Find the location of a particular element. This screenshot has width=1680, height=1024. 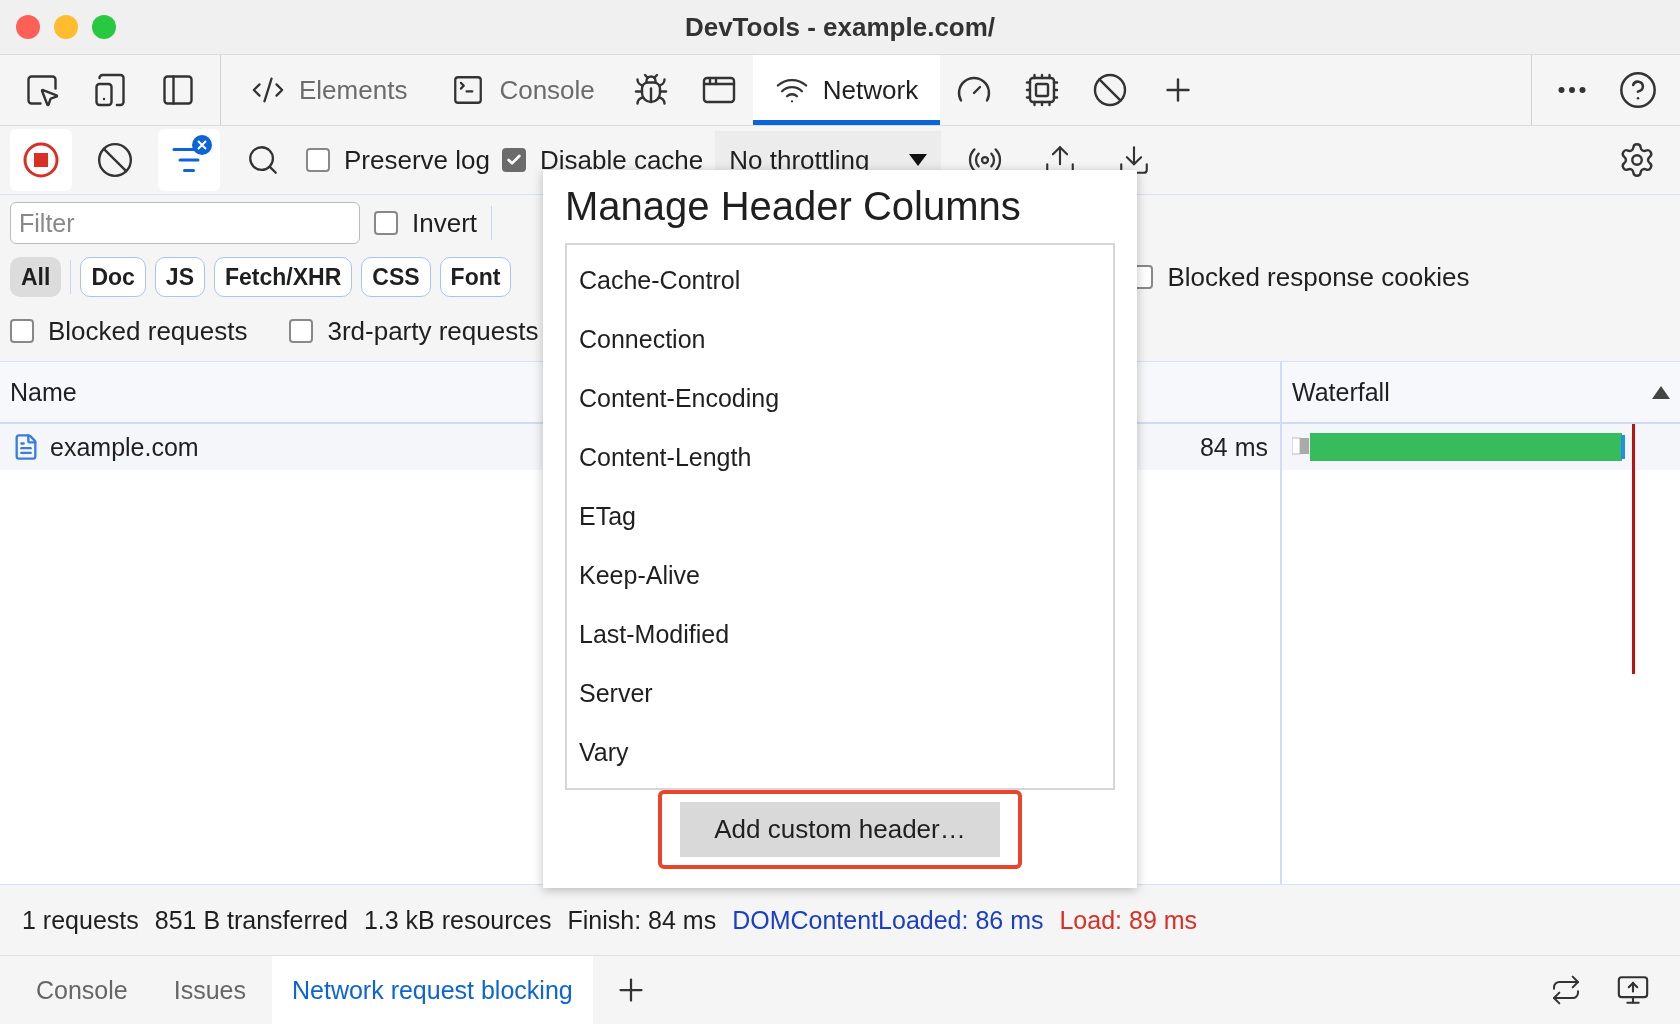

filter-field: Filter is located at coordinates (185, 223).